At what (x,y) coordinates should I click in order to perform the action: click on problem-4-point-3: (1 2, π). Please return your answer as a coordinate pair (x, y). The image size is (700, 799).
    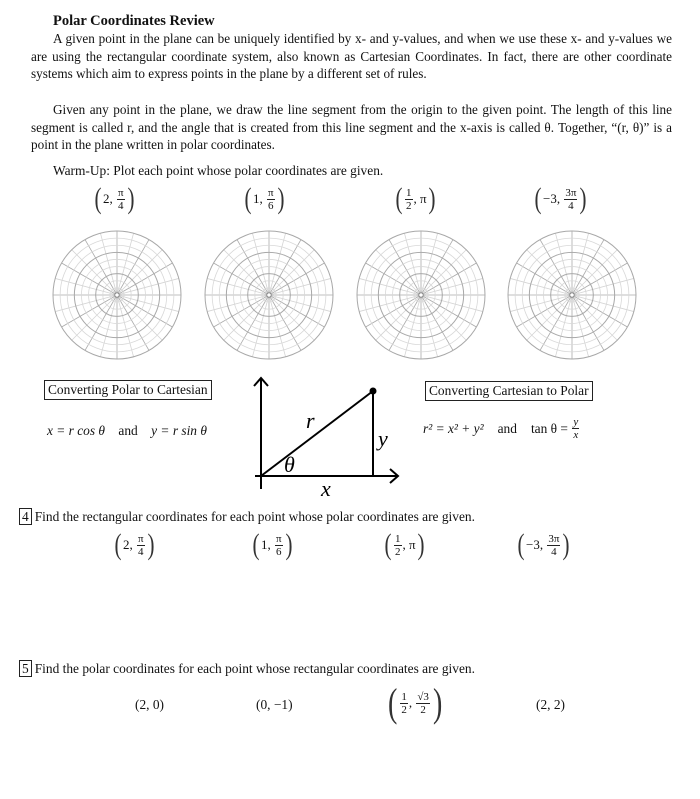
    Looking at the image, I should click on (404, 544).